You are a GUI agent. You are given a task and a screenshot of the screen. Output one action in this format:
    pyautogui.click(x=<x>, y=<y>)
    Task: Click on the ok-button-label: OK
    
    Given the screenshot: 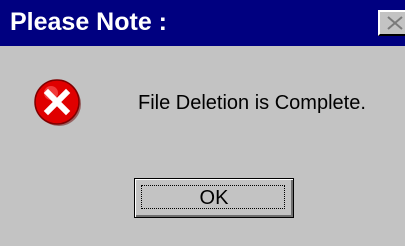 What is the action you would take?
    pyautogui.click(x=214, y=198)
    